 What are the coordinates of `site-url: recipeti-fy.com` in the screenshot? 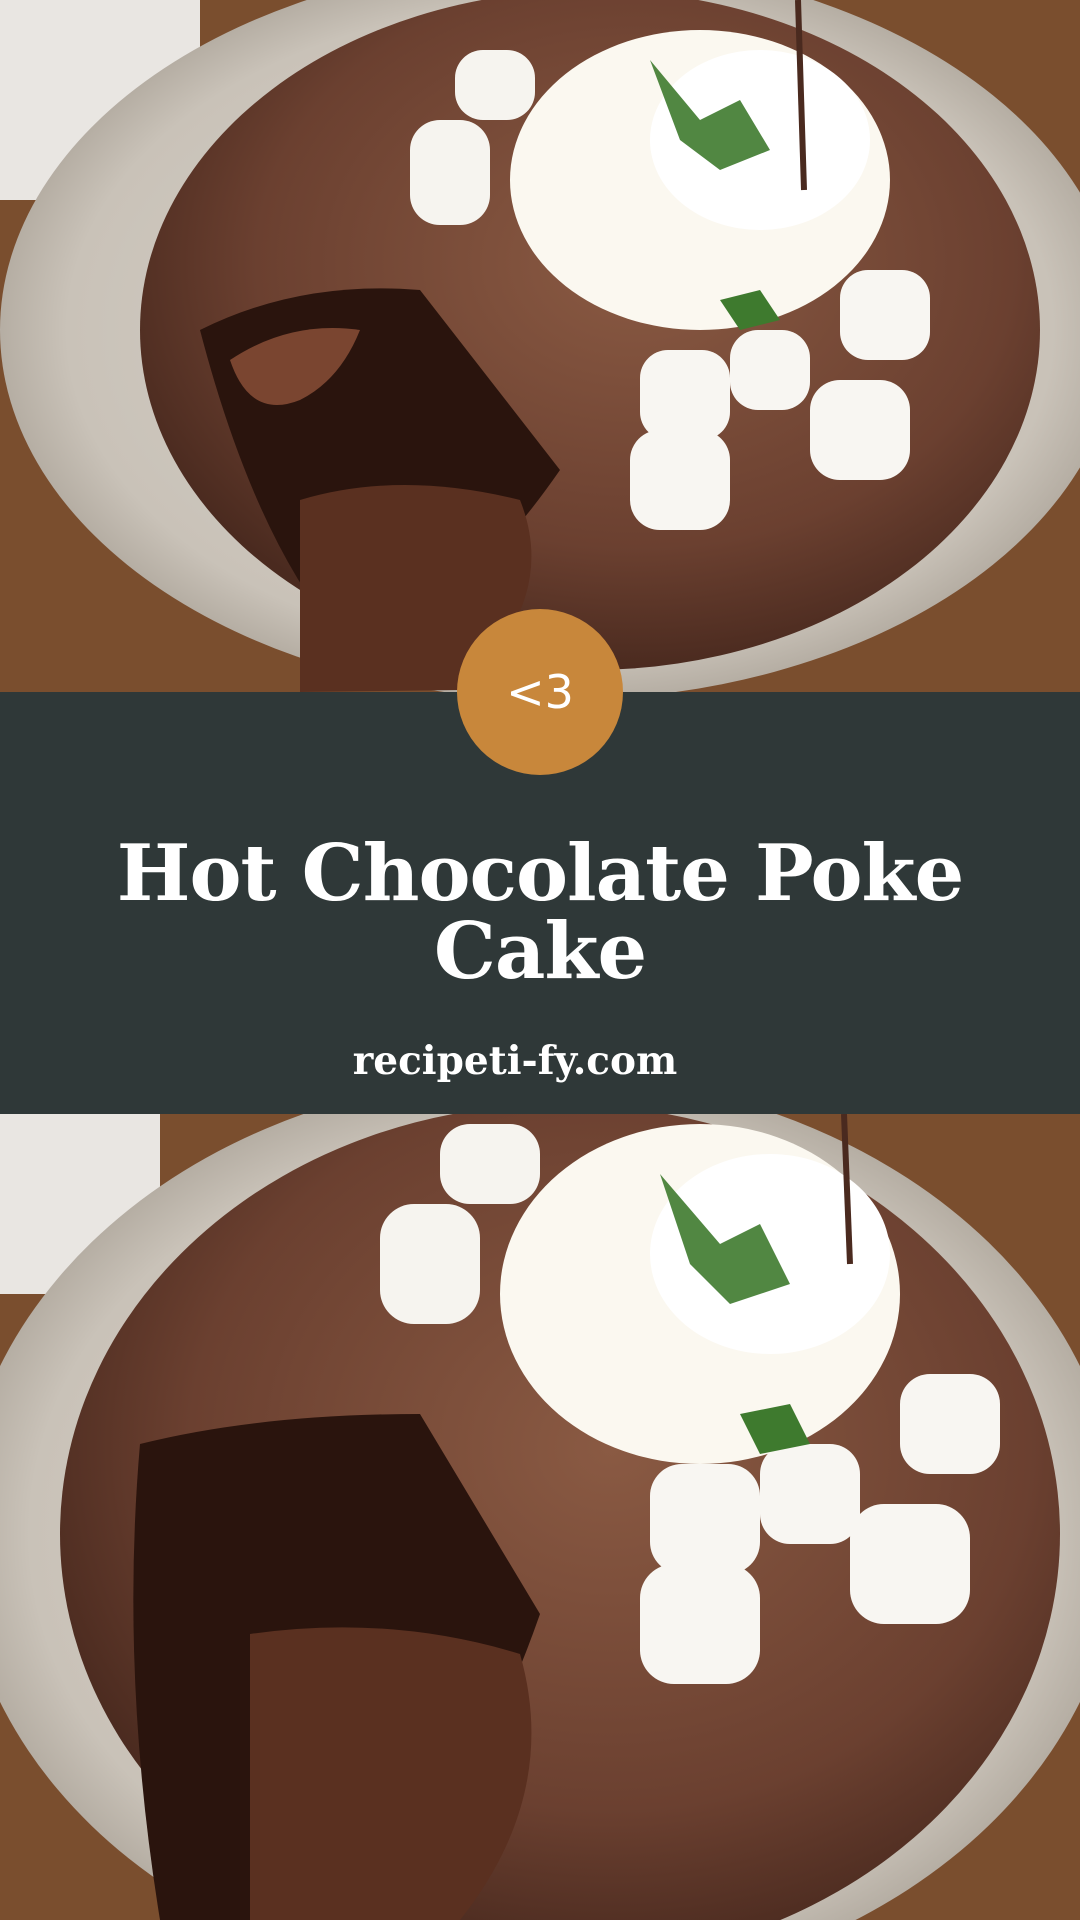 It's located at (515, 1061).